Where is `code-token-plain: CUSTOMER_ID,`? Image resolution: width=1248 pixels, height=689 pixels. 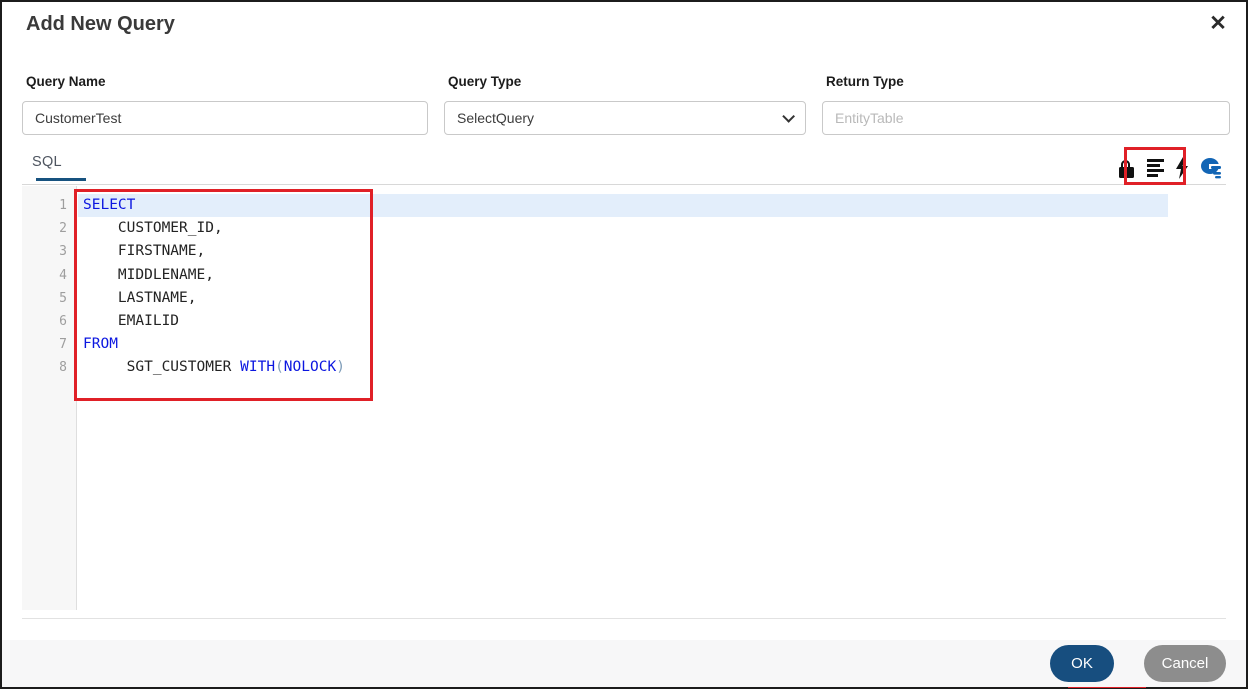
code-token-plain: CUSTOMER_ID, is located at coordinates (153, 228).